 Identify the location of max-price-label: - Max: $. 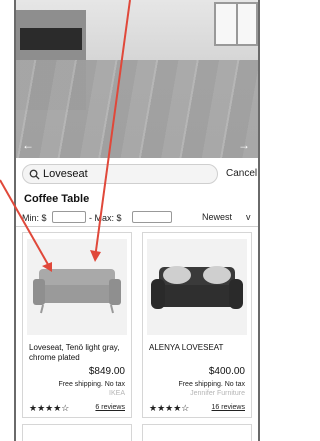
(105, 218).